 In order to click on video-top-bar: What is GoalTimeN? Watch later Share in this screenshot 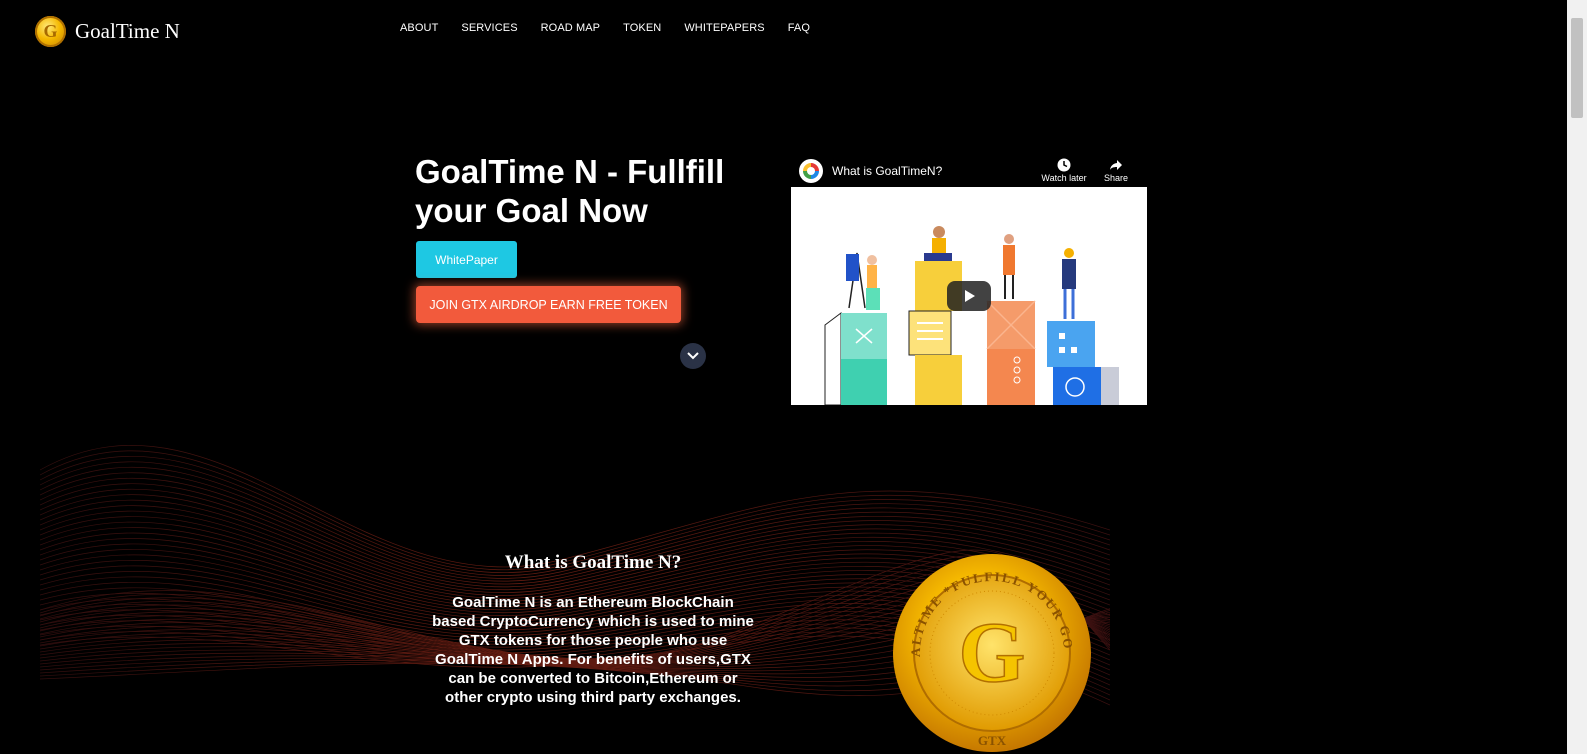, I will do `click(969, 170)`.